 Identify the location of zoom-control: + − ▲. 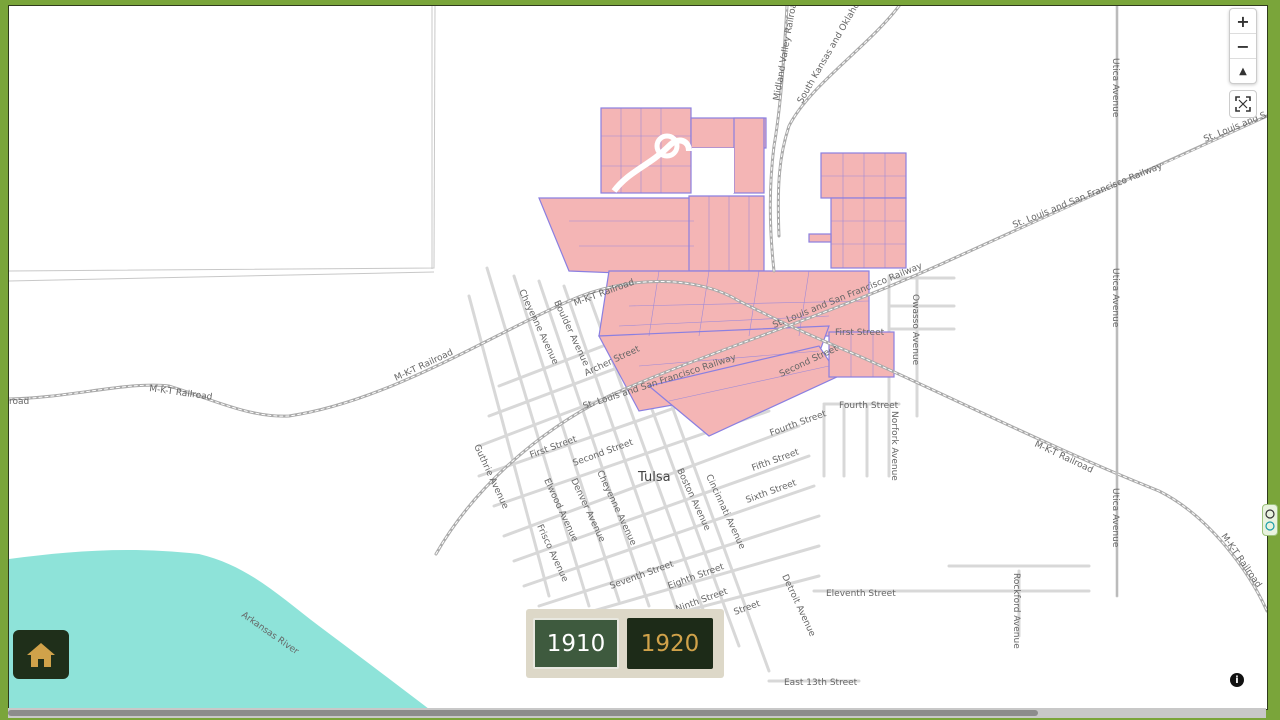
(1243, 46).